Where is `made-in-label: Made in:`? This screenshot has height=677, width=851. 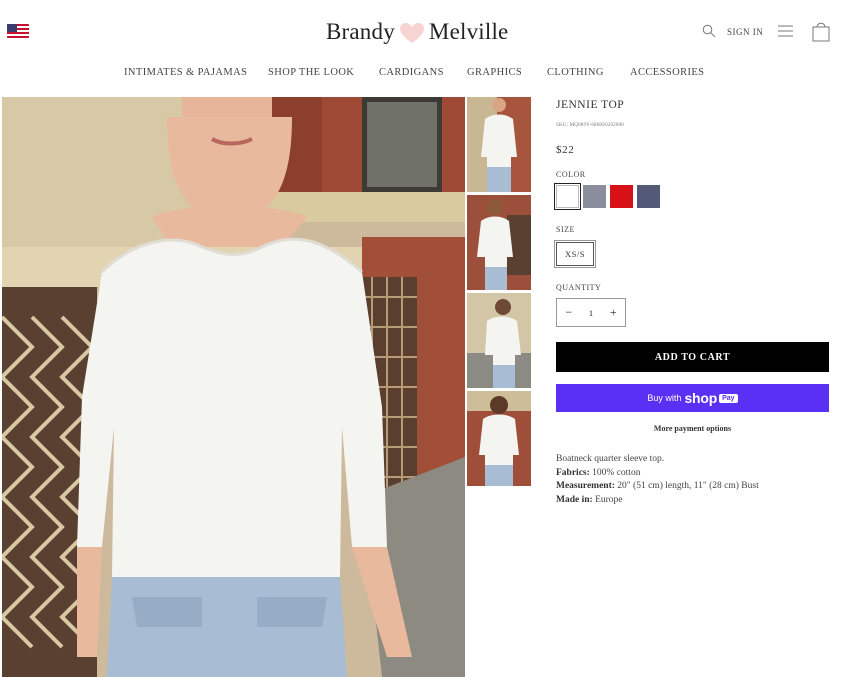 made-in-label: Made in: is located at coordinates (574, 499).